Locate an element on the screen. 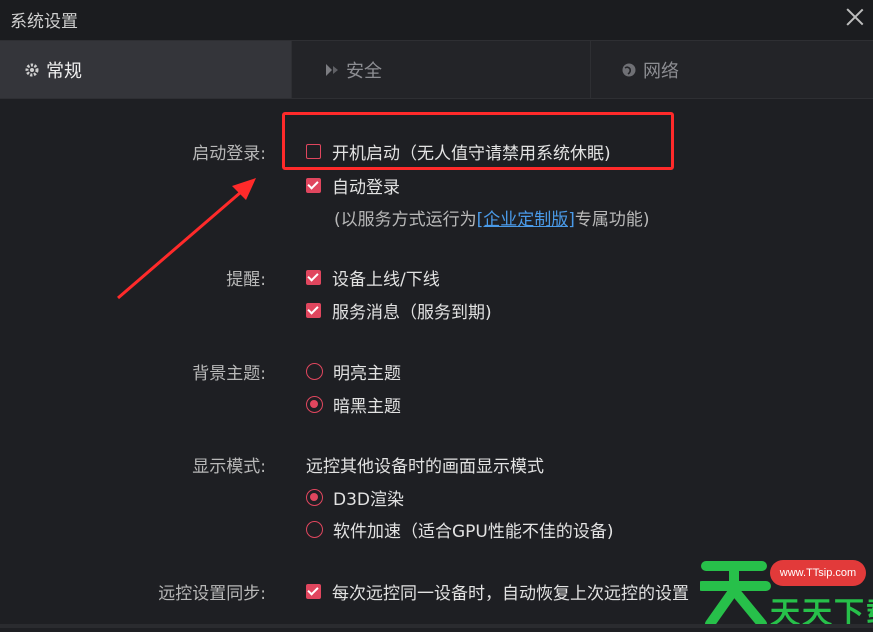 This screenshot has width=873, height=632. bottom-strip is located at coordinates (436, 626).